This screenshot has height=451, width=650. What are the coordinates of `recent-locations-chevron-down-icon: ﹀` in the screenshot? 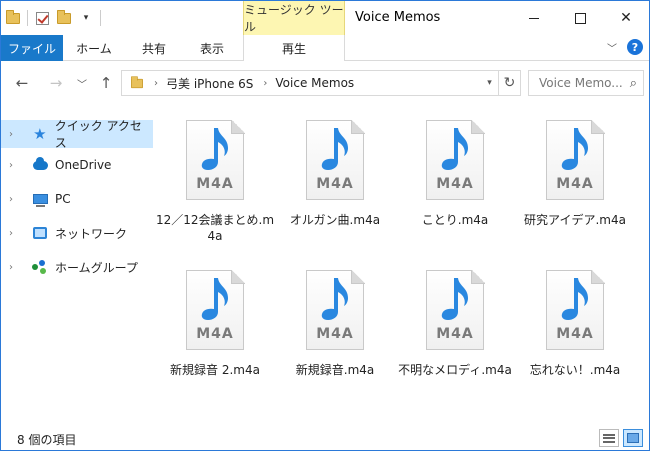 It's located at (82, 83).